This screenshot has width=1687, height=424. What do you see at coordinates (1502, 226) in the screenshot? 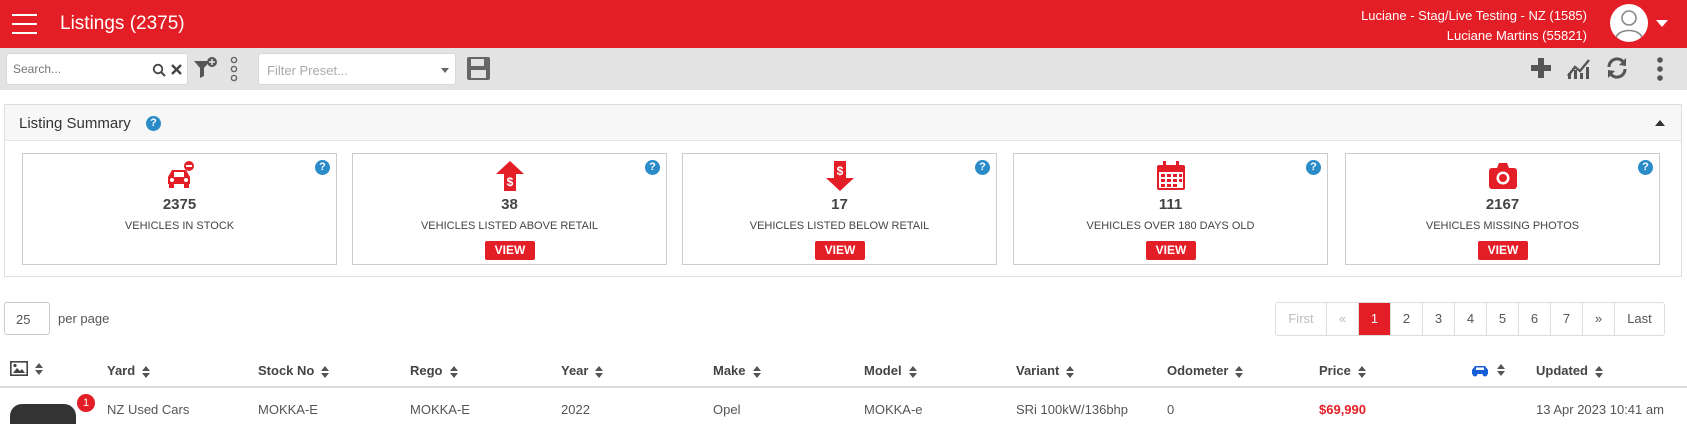
I see `card-label: VEHICLES MISSING PHOTOS` at bounding box center [1502, 226].